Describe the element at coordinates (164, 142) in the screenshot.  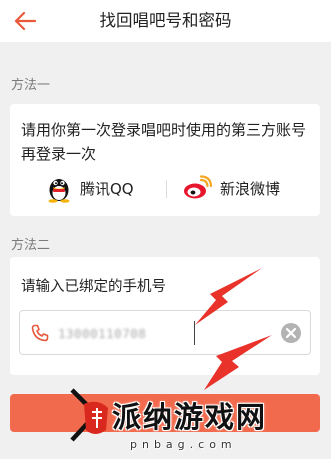
I see `method1-description: 请用你第一次登录唱吧时使用的第三方账号再登录一次` at that location.